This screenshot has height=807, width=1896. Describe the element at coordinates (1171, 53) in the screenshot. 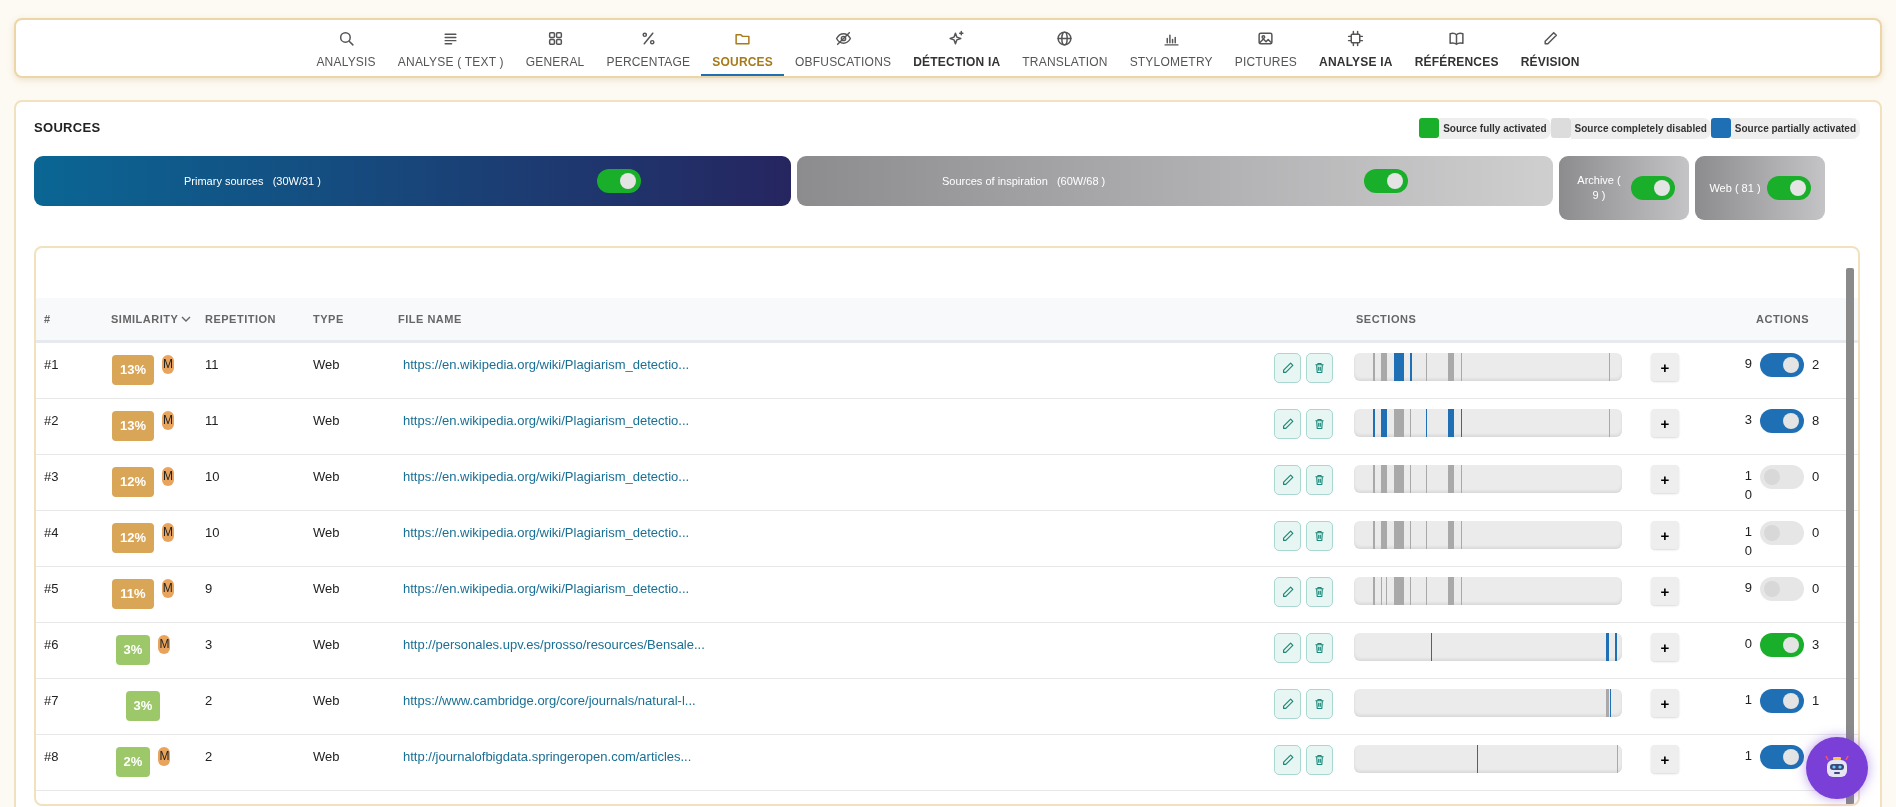

I see `nav-tab: STYLOMETRY` at that location.